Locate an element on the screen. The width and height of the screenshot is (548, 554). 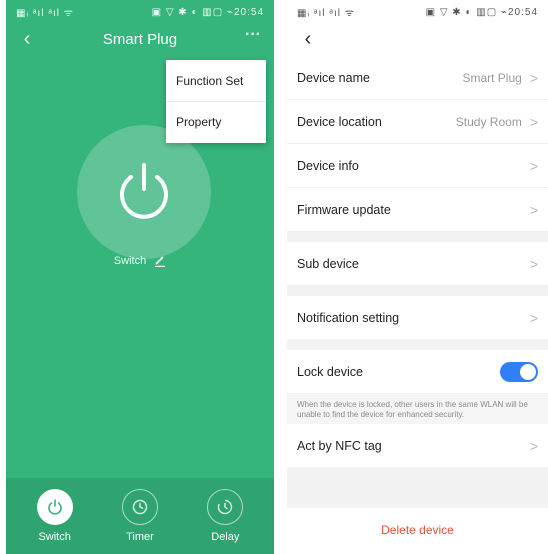
lock-device-label: Lock device is located at coordinates (330, 371).